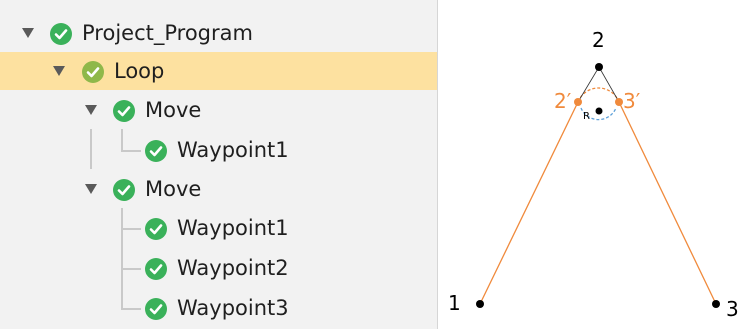 The image size is (739, 329). What do you see at coordinates (139, 71) in the screenshot?
I see `node-label: Loop` at bounding box center [139, 71].